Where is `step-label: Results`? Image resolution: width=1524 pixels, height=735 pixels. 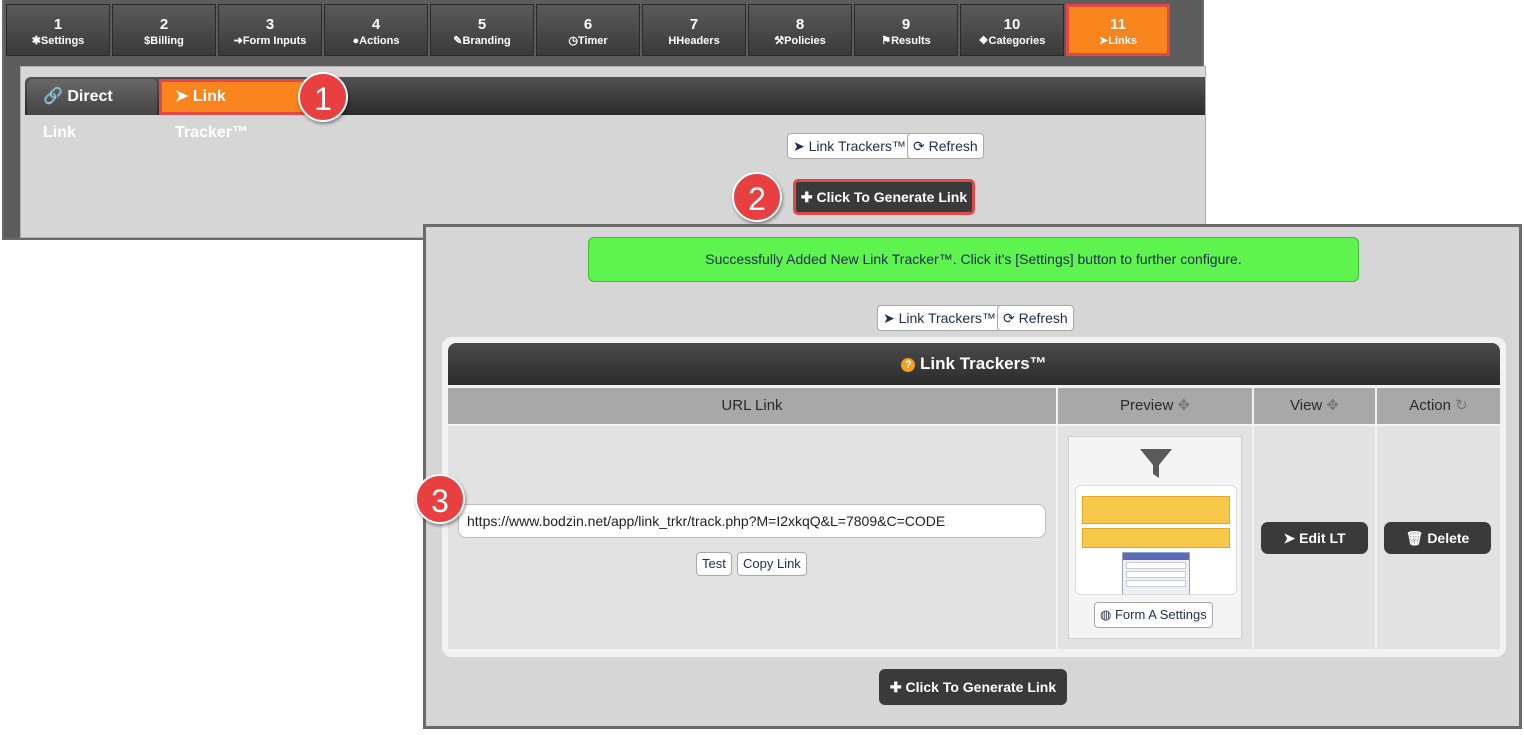
step-label: Results is located at coordinates (911, 41).